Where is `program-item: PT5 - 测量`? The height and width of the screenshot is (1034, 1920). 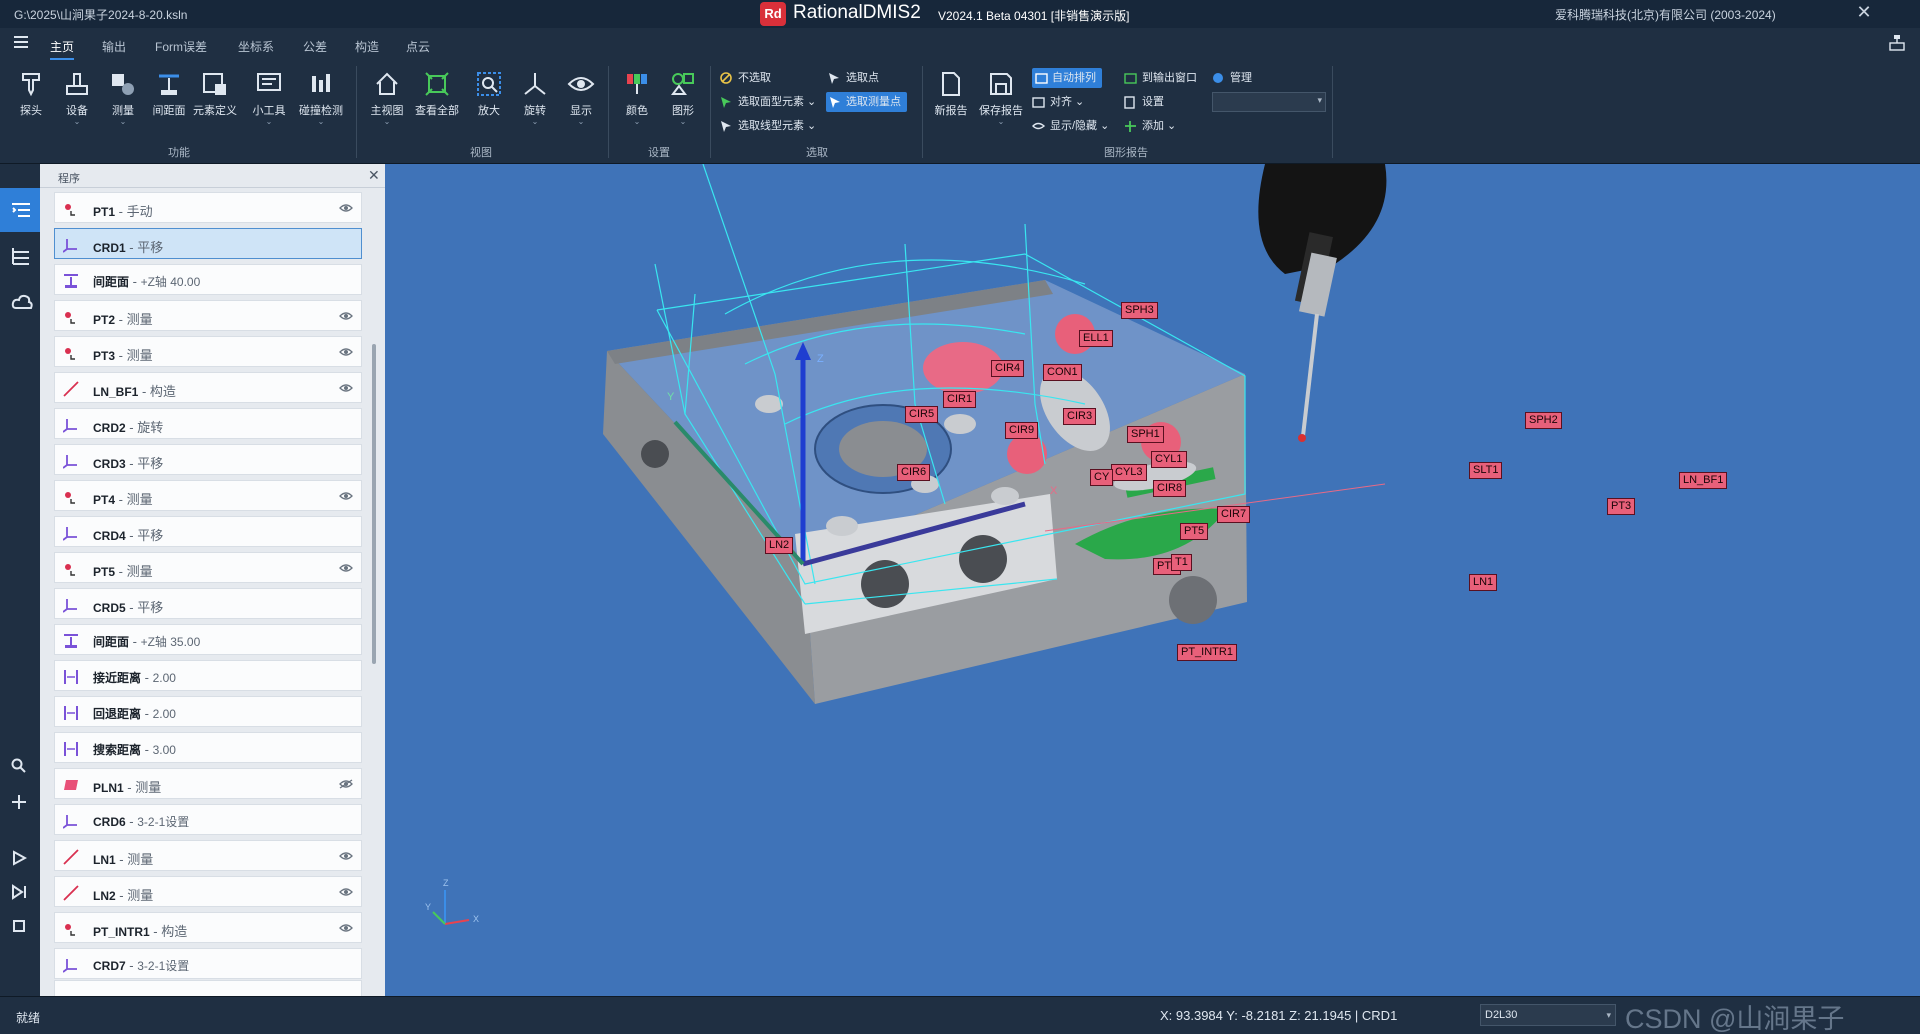
program-item: PT5 - 测量 is located at coordinates (208, 567).